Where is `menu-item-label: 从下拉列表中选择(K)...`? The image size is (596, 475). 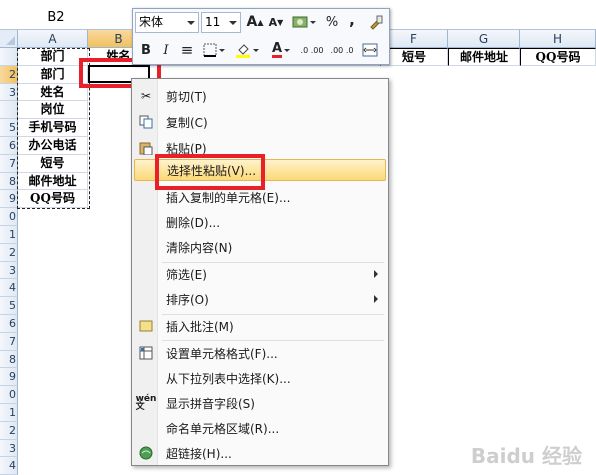
menu-item-label: 从下拉列表中选择(K)... is located at coordinates (228, 378).